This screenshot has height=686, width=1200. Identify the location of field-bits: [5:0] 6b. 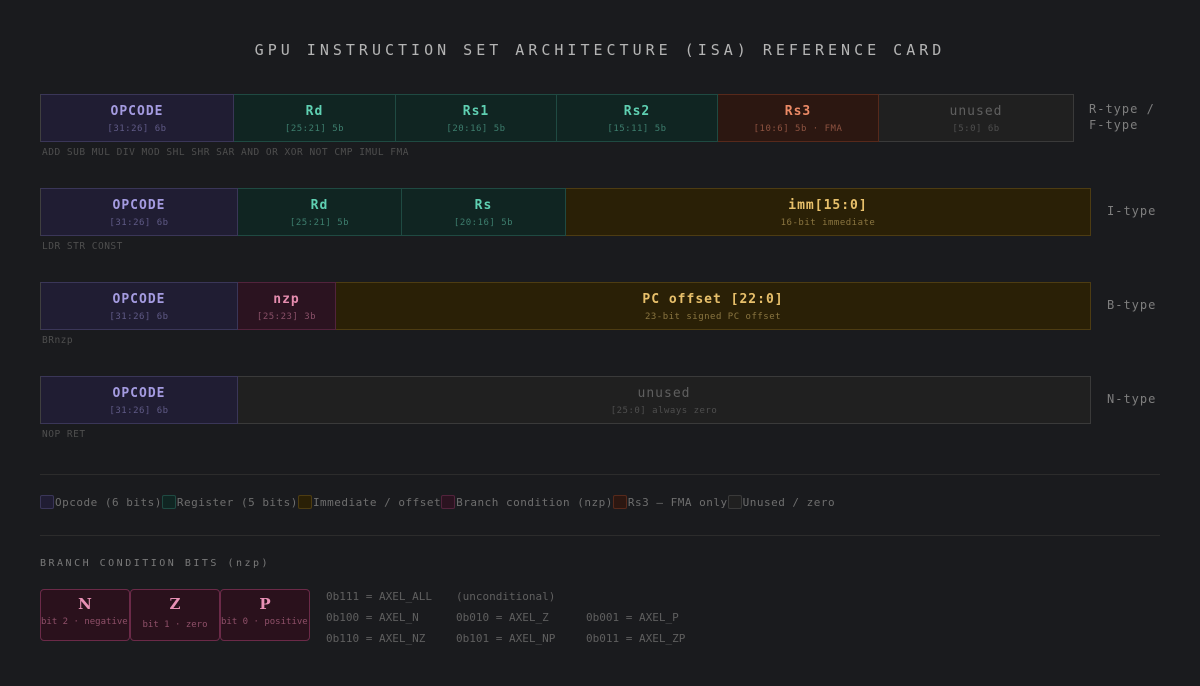
(976, 129).